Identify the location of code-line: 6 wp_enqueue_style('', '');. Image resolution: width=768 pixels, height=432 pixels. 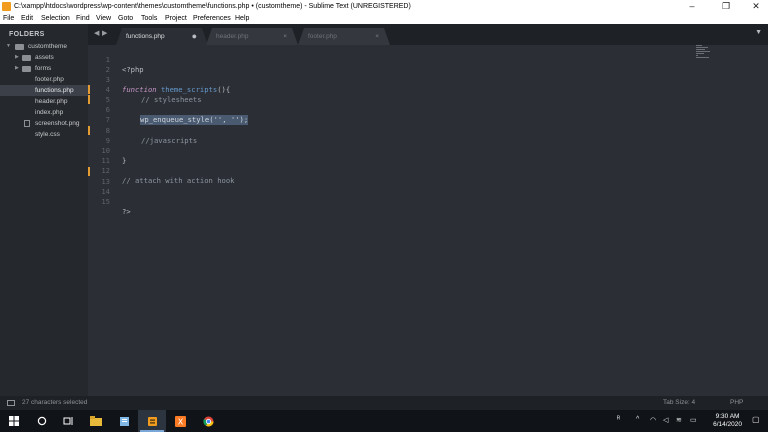
(388, 110).